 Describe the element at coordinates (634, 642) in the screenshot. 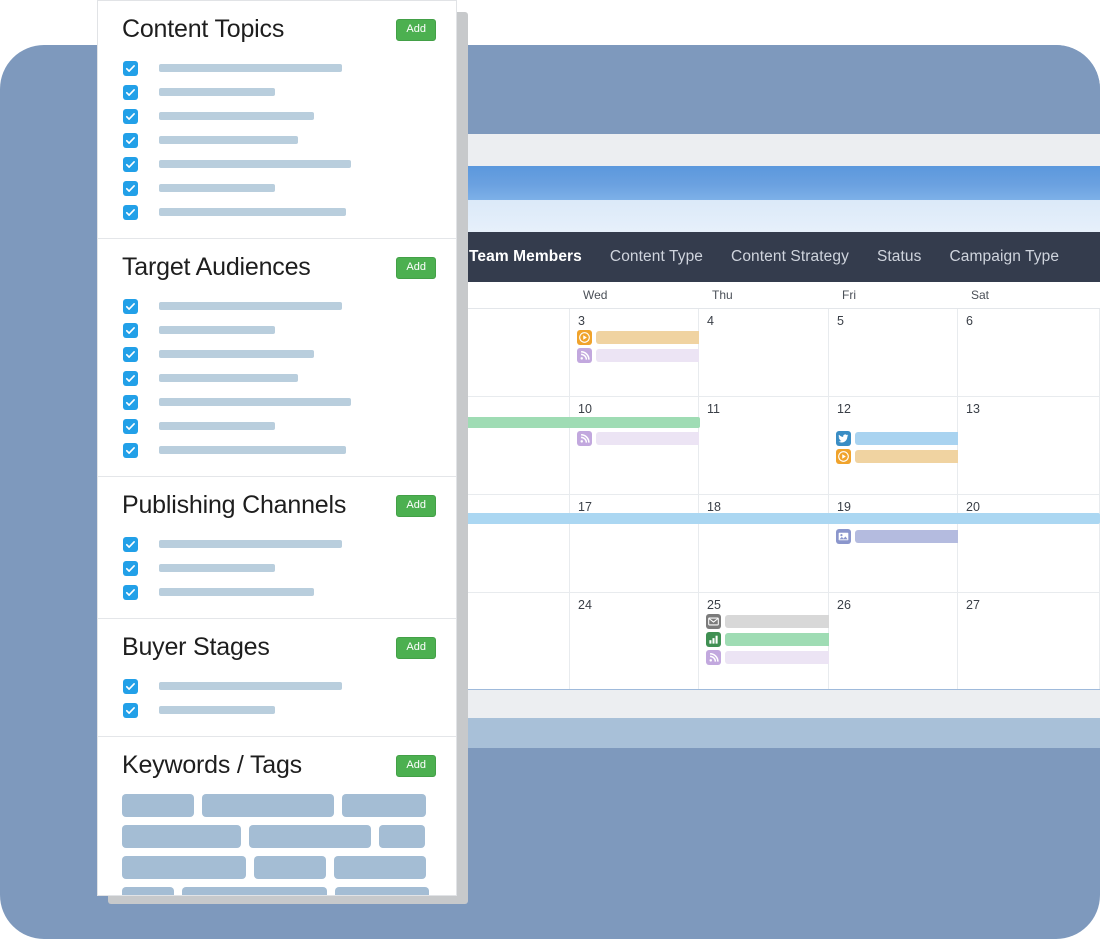

I see `calendar-cell: 24` at that location.